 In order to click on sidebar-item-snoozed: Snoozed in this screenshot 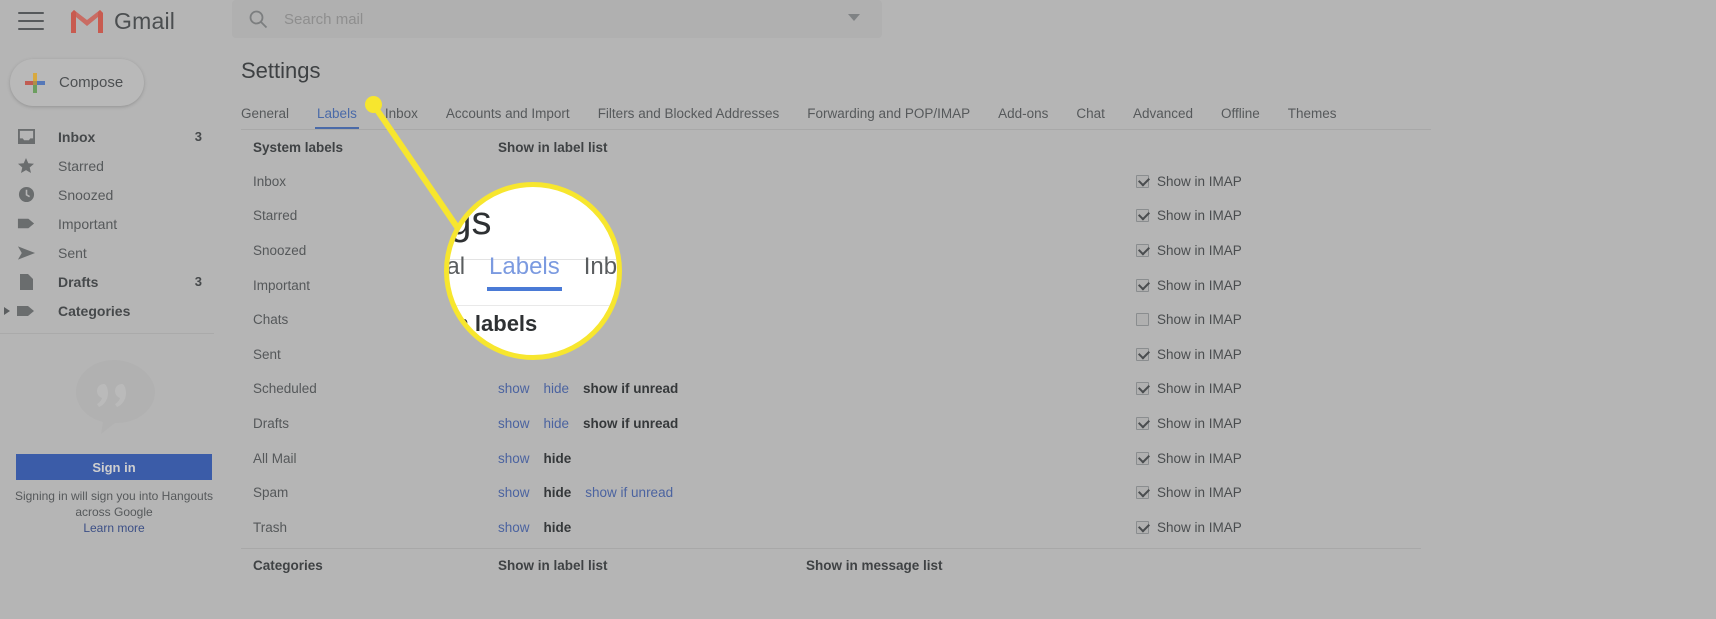, I will do `click(114, 194)`.